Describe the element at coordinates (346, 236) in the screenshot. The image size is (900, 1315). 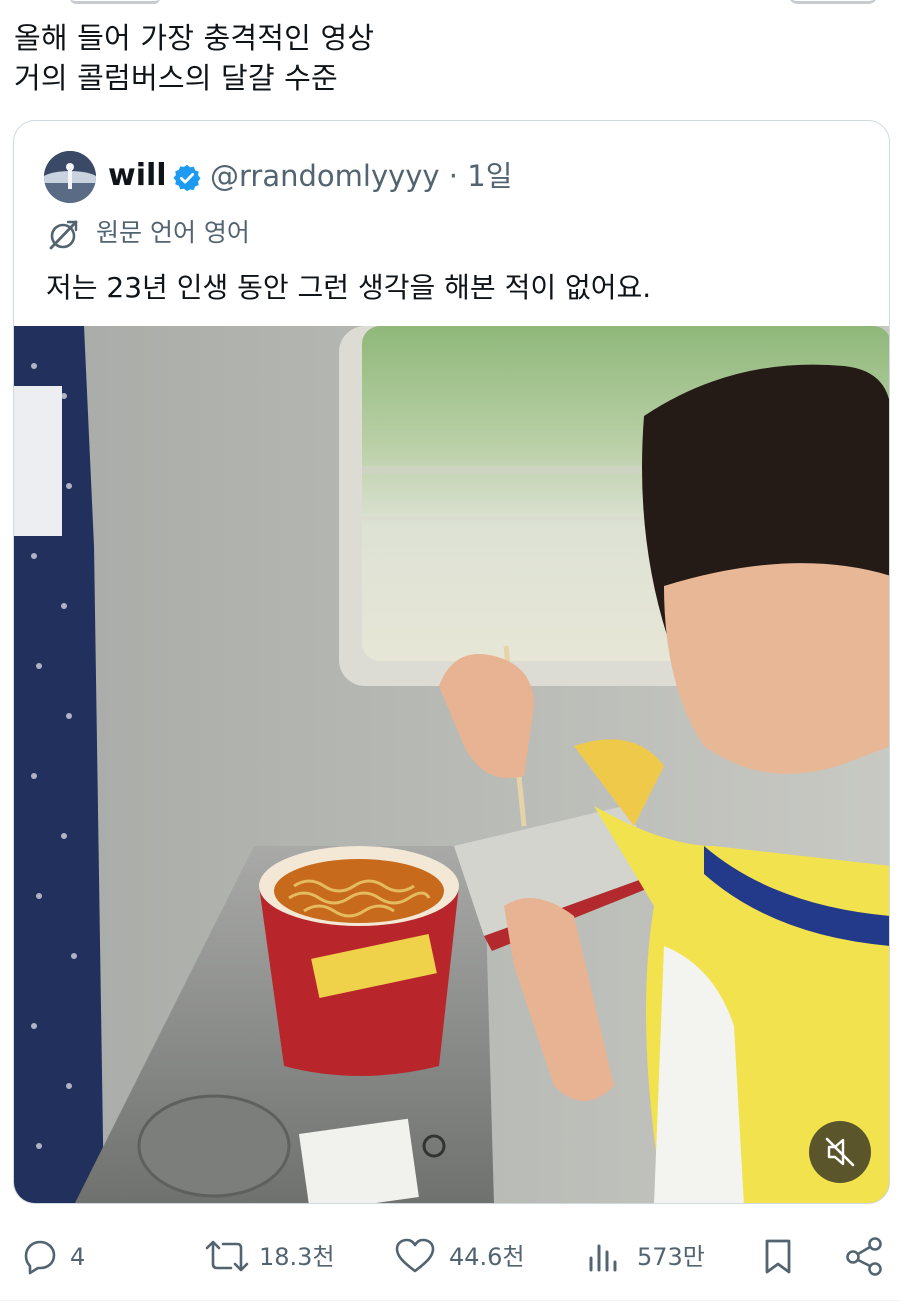
I see `translation-row: 원문 언어 영어` at that location.